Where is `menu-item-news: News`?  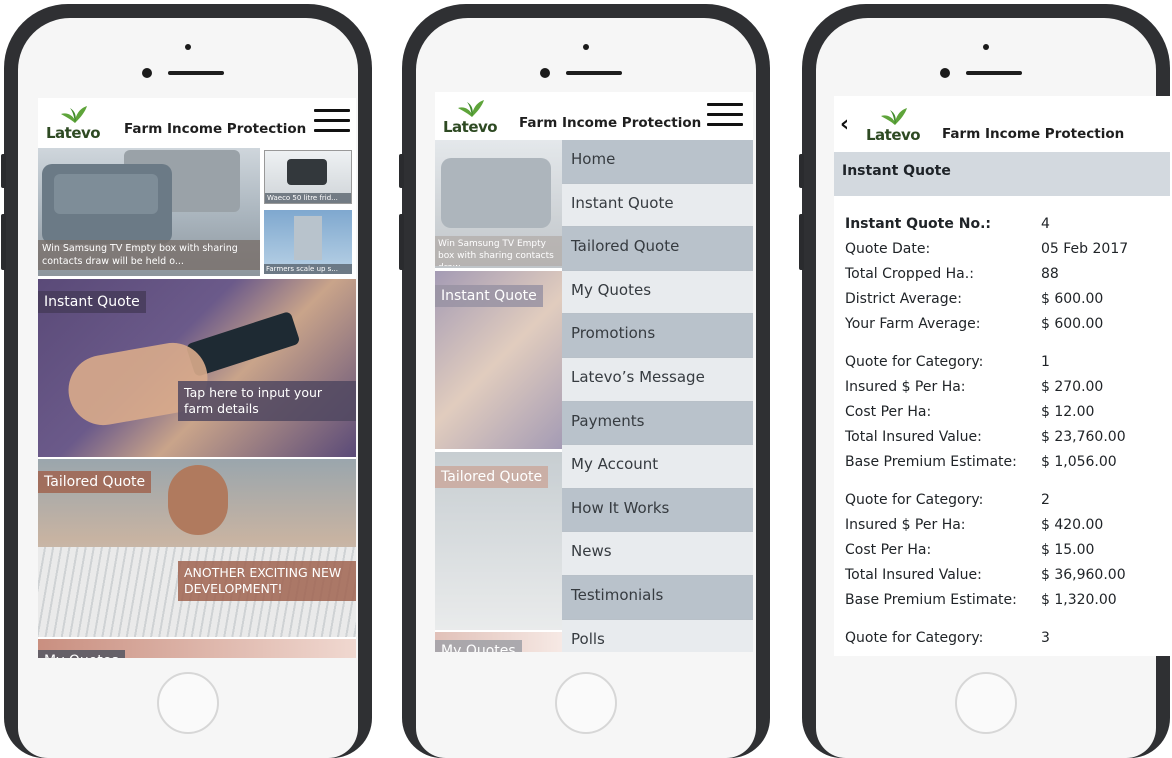
menu-item-news: News is located at coordinates (657, 554).